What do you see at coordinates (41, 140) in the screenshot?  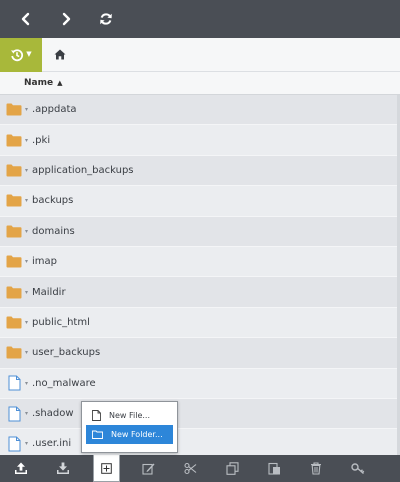 I see `file-name: .pki` at bounding box center [41, 140].